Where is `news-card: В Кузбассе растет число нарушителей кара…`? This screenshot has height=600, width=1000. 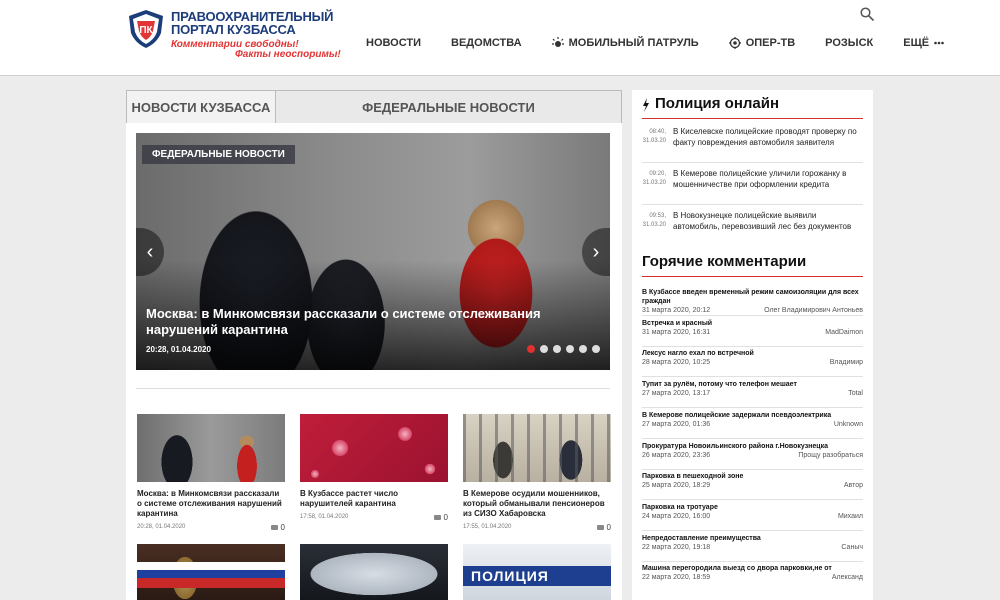 news-card: В Кузбассе растет число нарушителей кара… is located at coordinates (374, 468).